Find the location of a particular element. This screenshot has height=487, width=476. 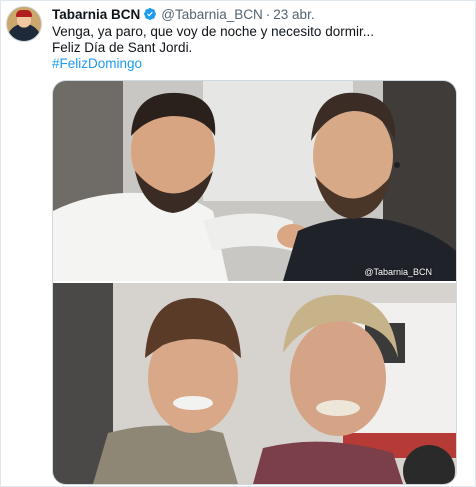

tweet-header: Tabarnia BCN @Tabarnia_BCN · 23 abr. is located at coordinates (183, 14).